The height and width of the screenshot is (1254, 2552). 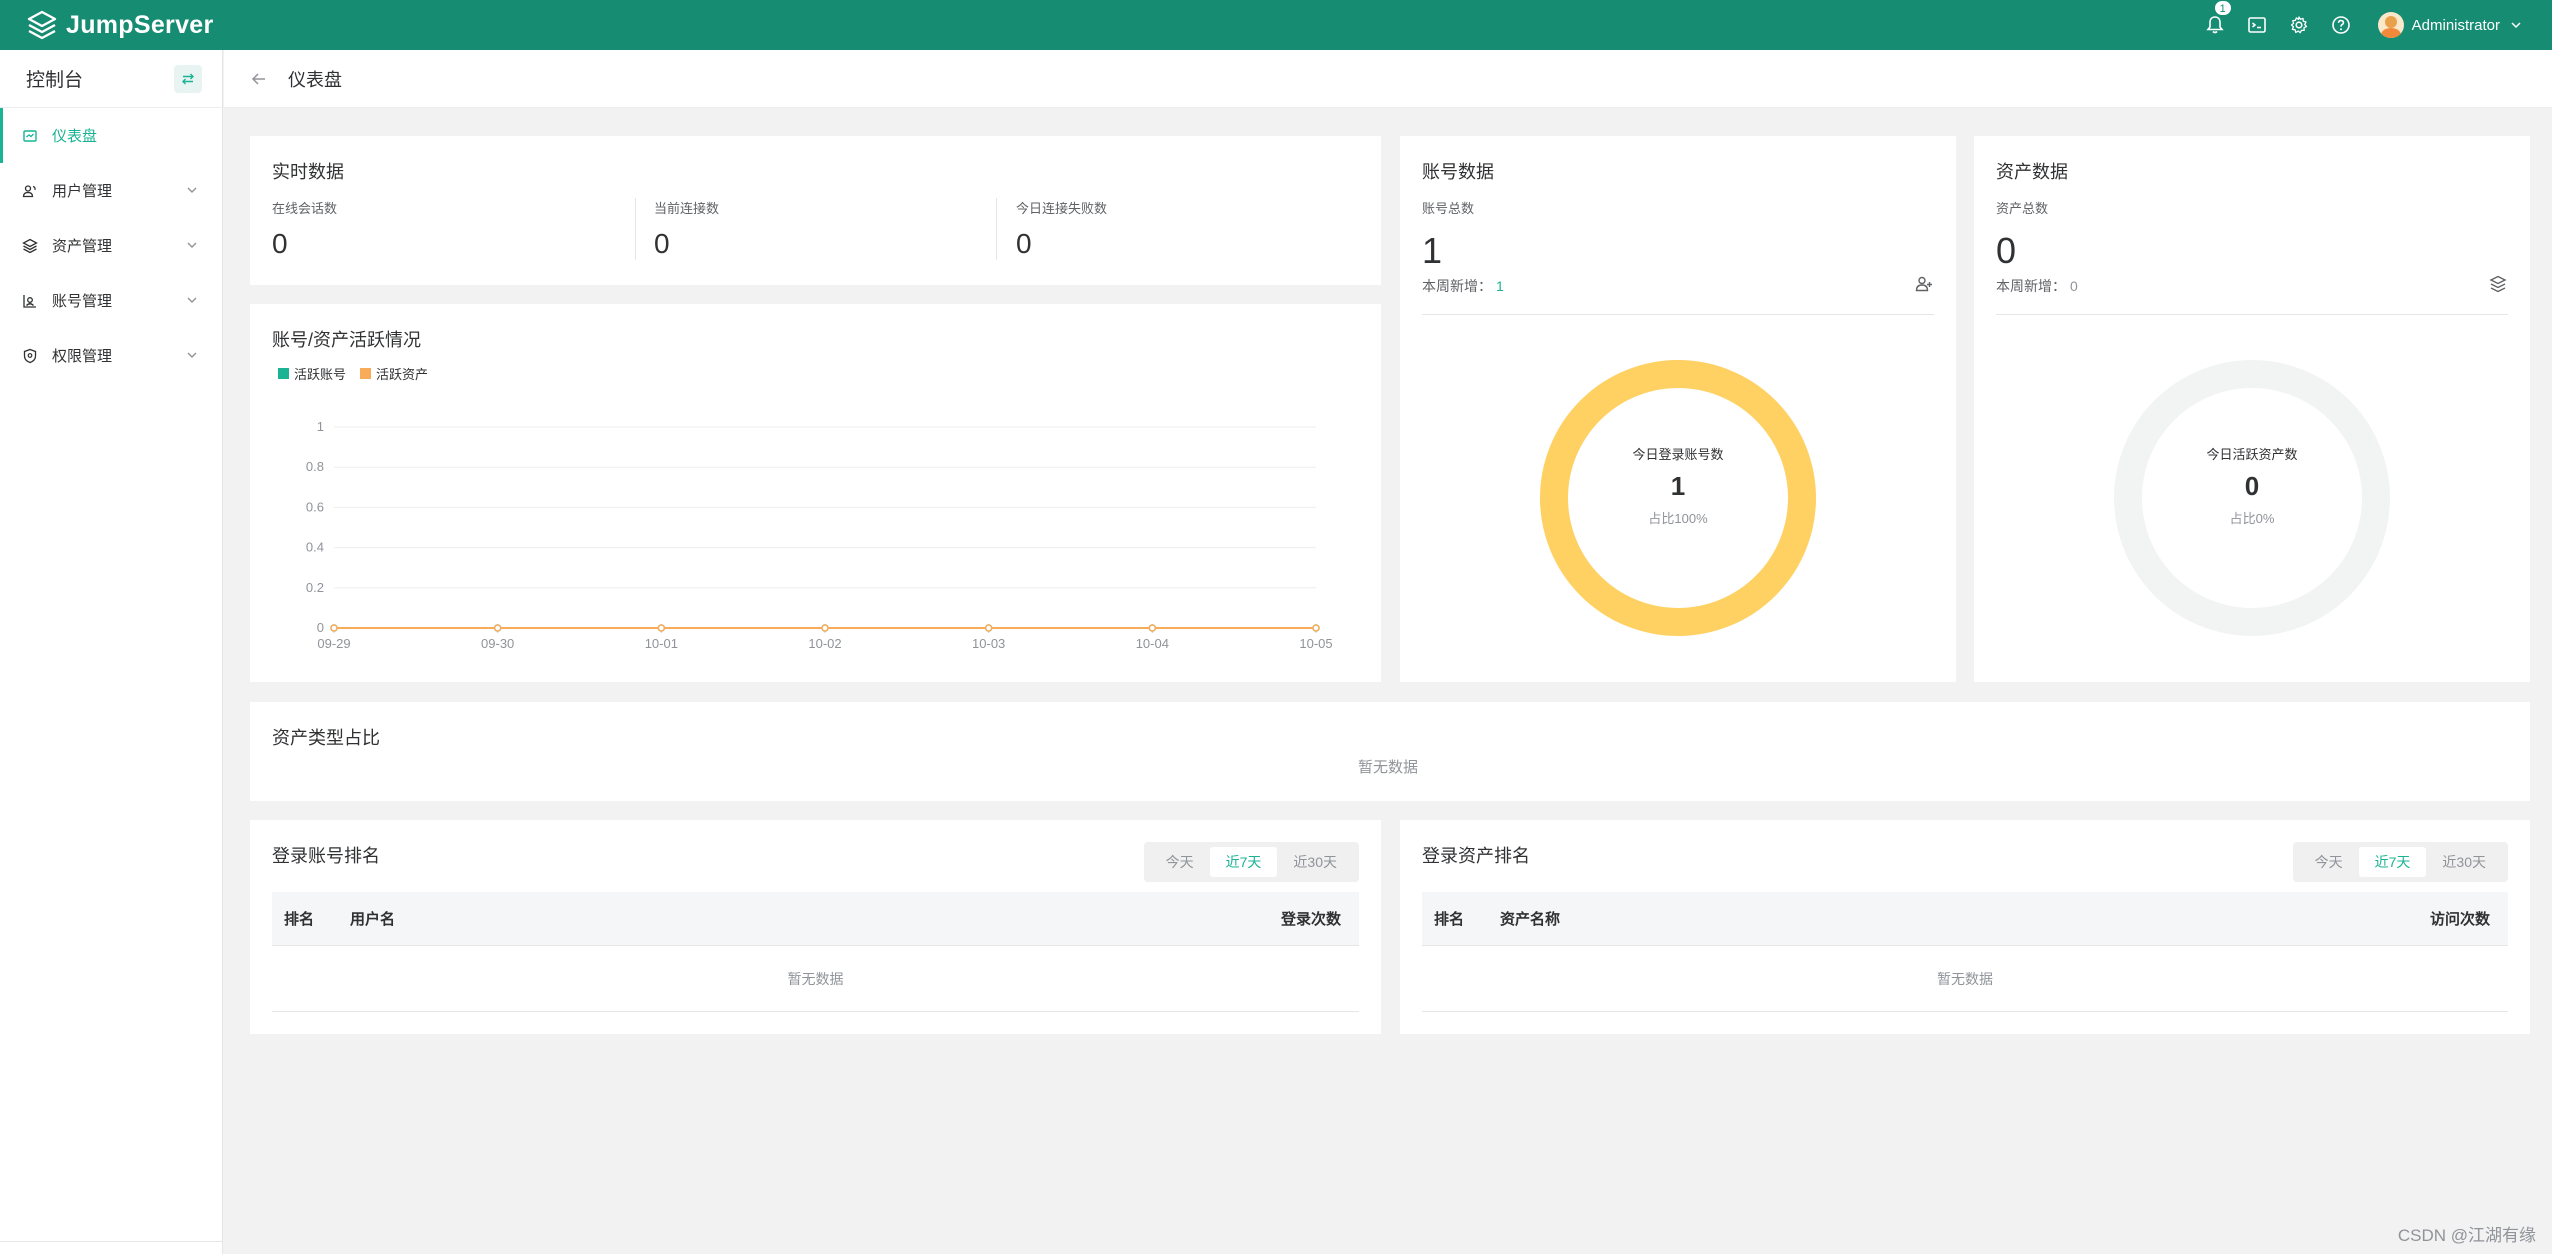 I want to click on app-logo: JumpServer, so click(x=120, y=25).